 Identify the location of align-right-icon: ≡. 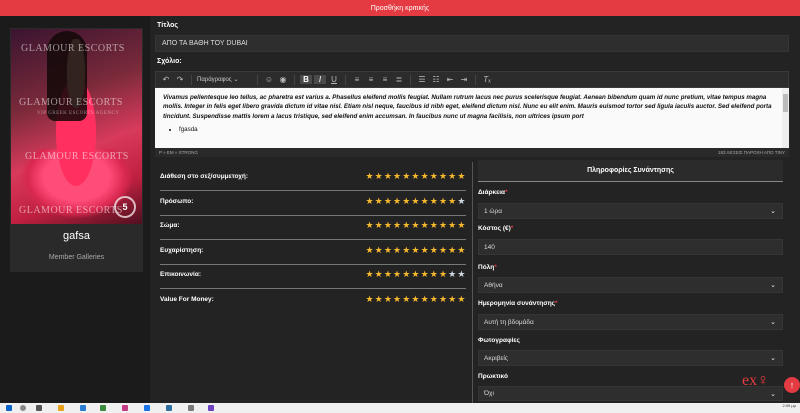
(385, 79).